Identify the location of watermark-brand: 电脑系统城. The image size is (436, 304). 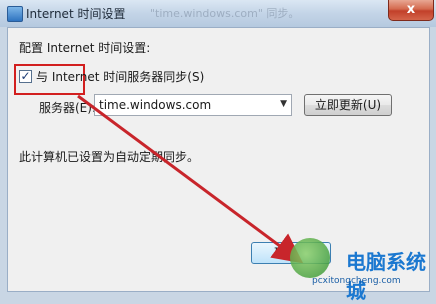
(386, 276).